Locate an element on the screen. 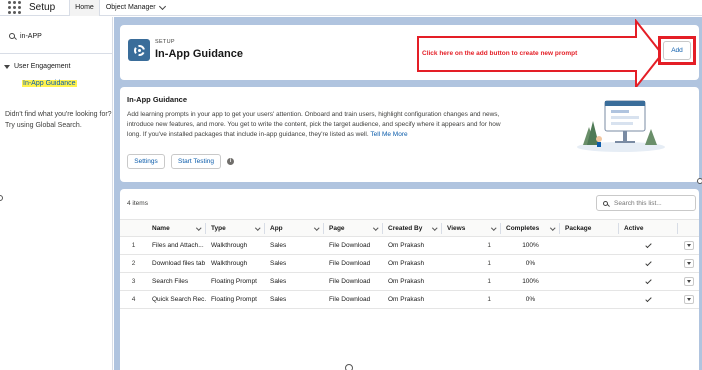 This screenshot has width=702, height=370. resize-handle-right is located at coordinates (699, 181).